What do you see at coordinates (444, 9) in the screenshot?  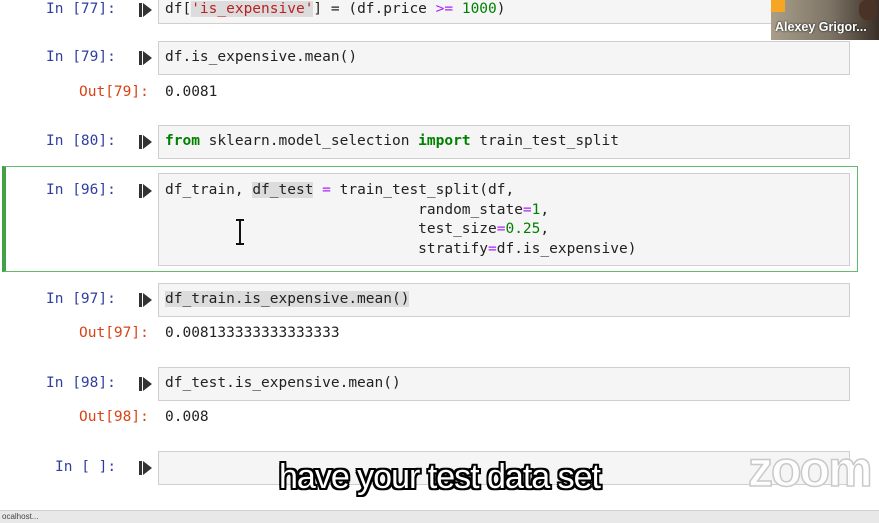 I see `code-operator: >=` at bounding box center [444, 9].